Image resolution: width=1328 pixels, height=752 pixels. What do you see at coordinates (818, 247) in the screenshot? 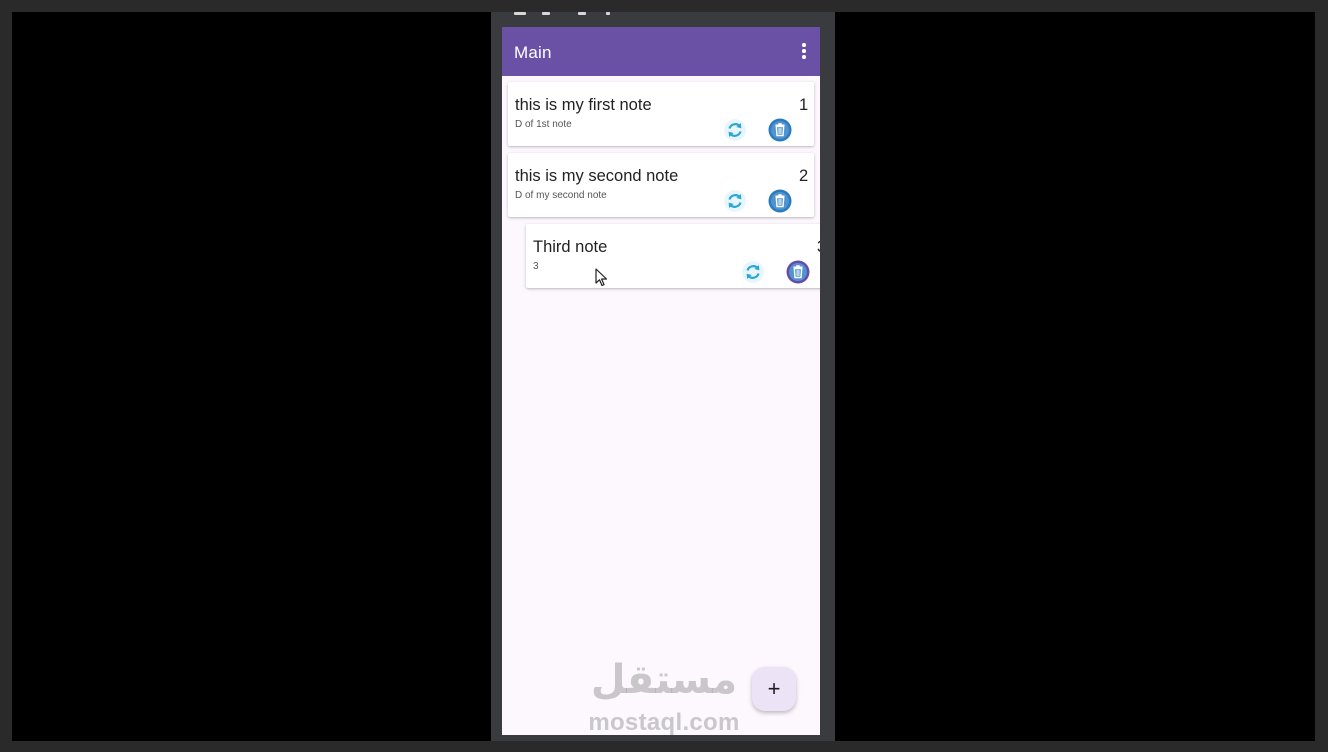
I see `note-number: 3` at bounding box center [818, 247].